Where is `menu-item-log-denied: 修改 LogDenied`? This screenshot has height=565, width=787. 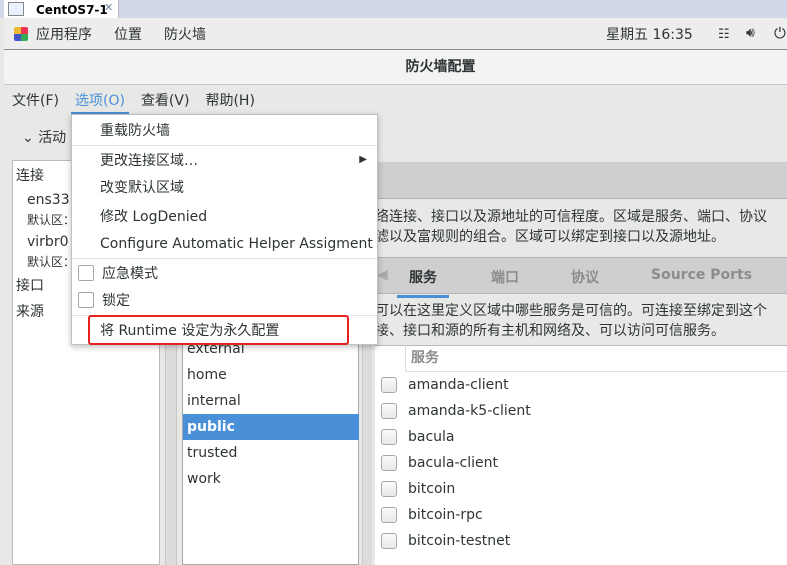 menu-item-log-denied: 修改 LogDenied is located at coordinates (224, 216).